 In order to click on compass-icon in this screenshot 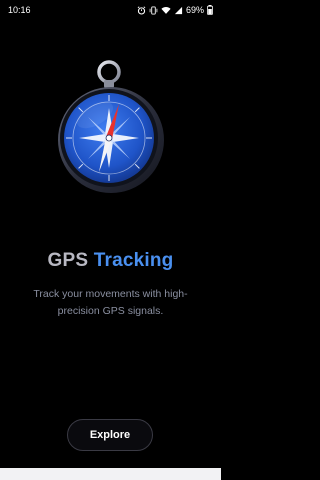, I will do `click(111, 128)`.